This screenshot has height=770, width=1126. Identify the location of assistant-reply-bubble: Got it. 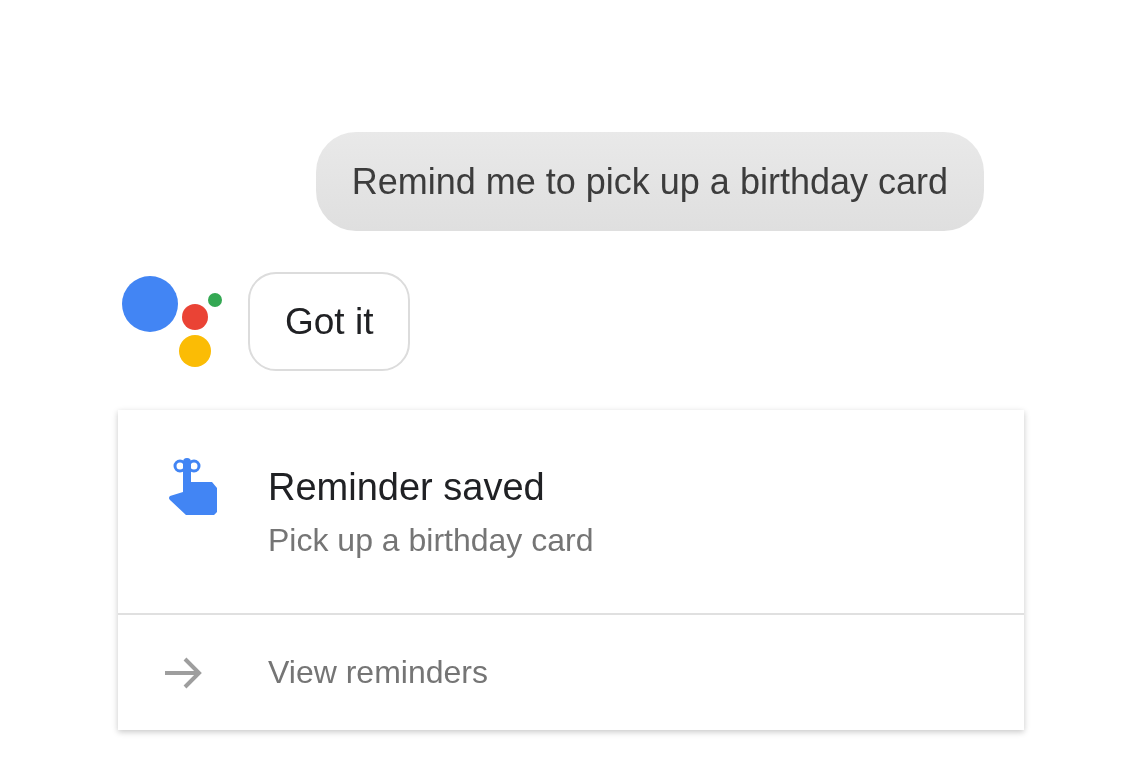
(329, 321).